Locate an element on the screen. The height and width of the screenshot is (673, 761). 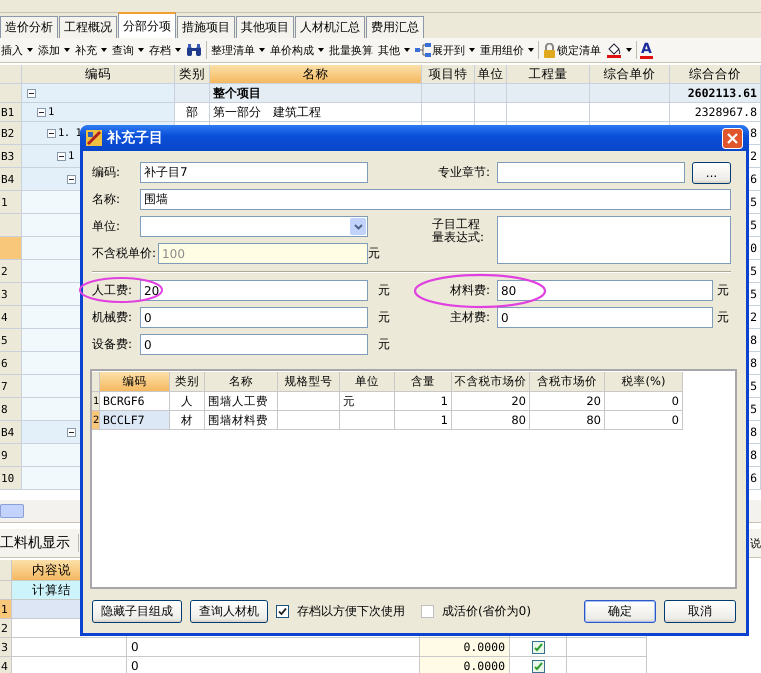
tab: 费用汇总 is located at coordinates (395, 27).